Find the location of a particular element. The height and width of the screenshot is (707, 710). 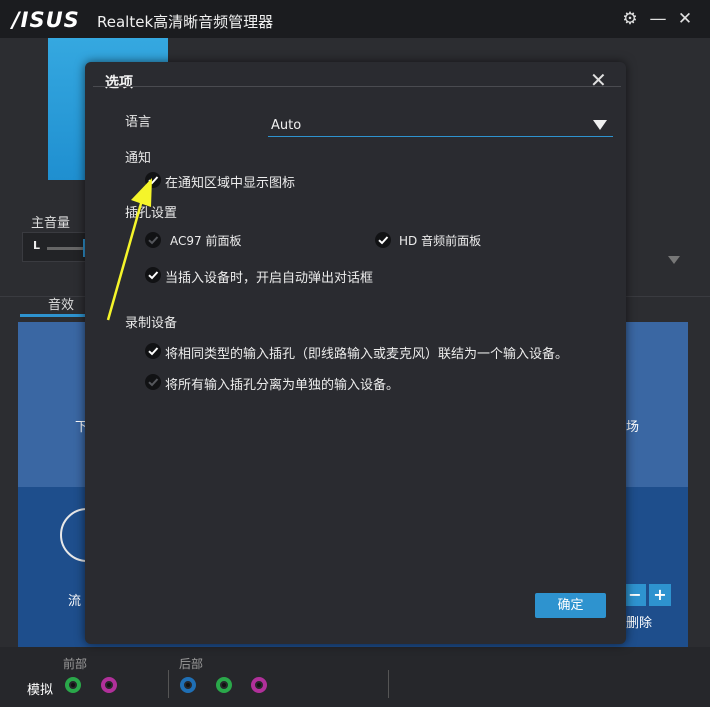

annotation-arrow-icon is located at coordinates (129, 249).